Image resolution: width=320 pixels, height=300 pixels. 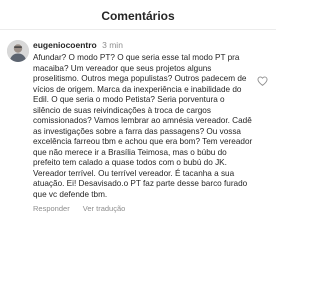 I want to click on page-title: Comentários, so click(x=138, y=15).